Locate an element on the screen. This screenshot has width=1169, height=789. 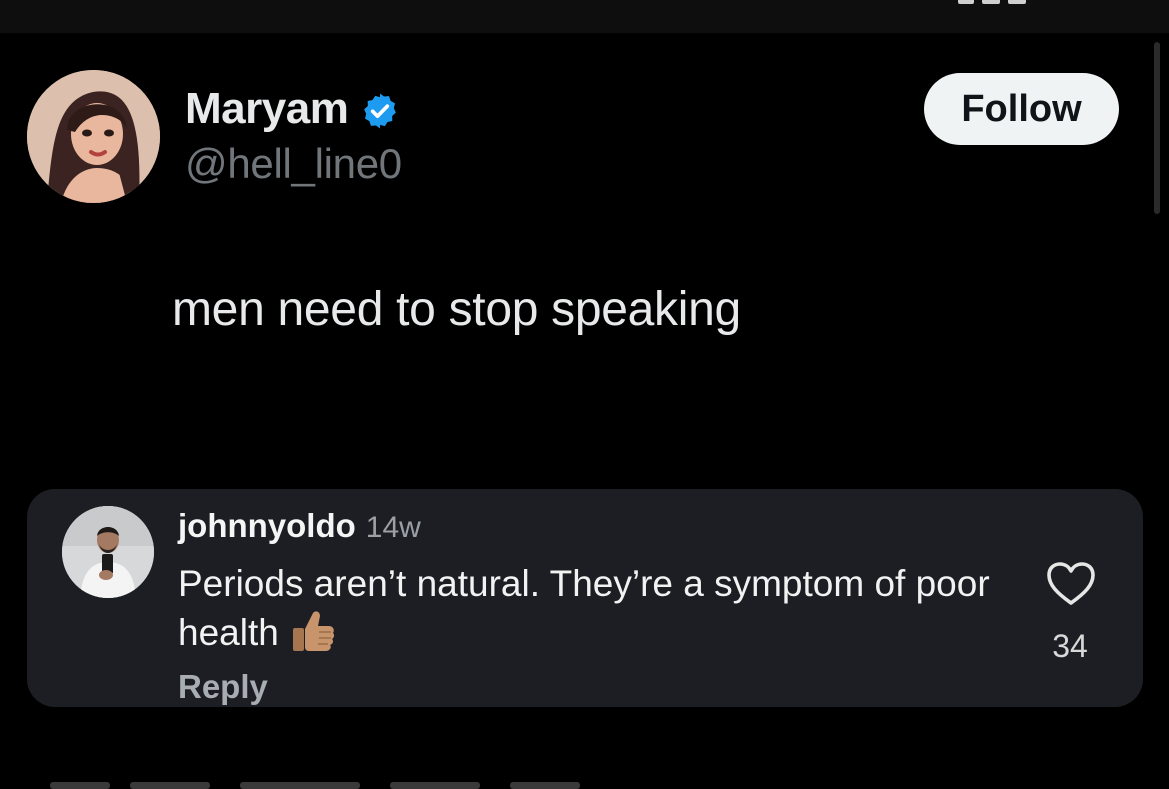
commenter-avatar is located at coordinates (108, 552).